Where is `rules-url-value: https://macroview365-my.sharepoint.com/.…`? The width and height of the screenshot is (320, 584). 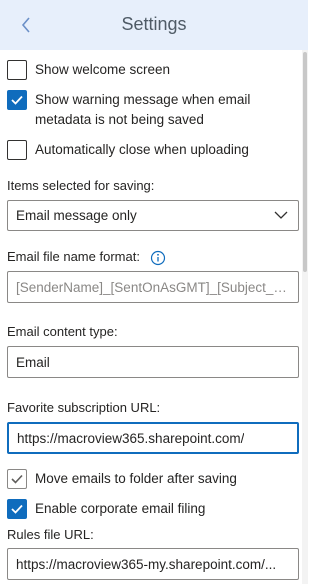 rules-url-value: https://macroview365-my.sharepoint.com/.… is located at coordinates (146, 564).